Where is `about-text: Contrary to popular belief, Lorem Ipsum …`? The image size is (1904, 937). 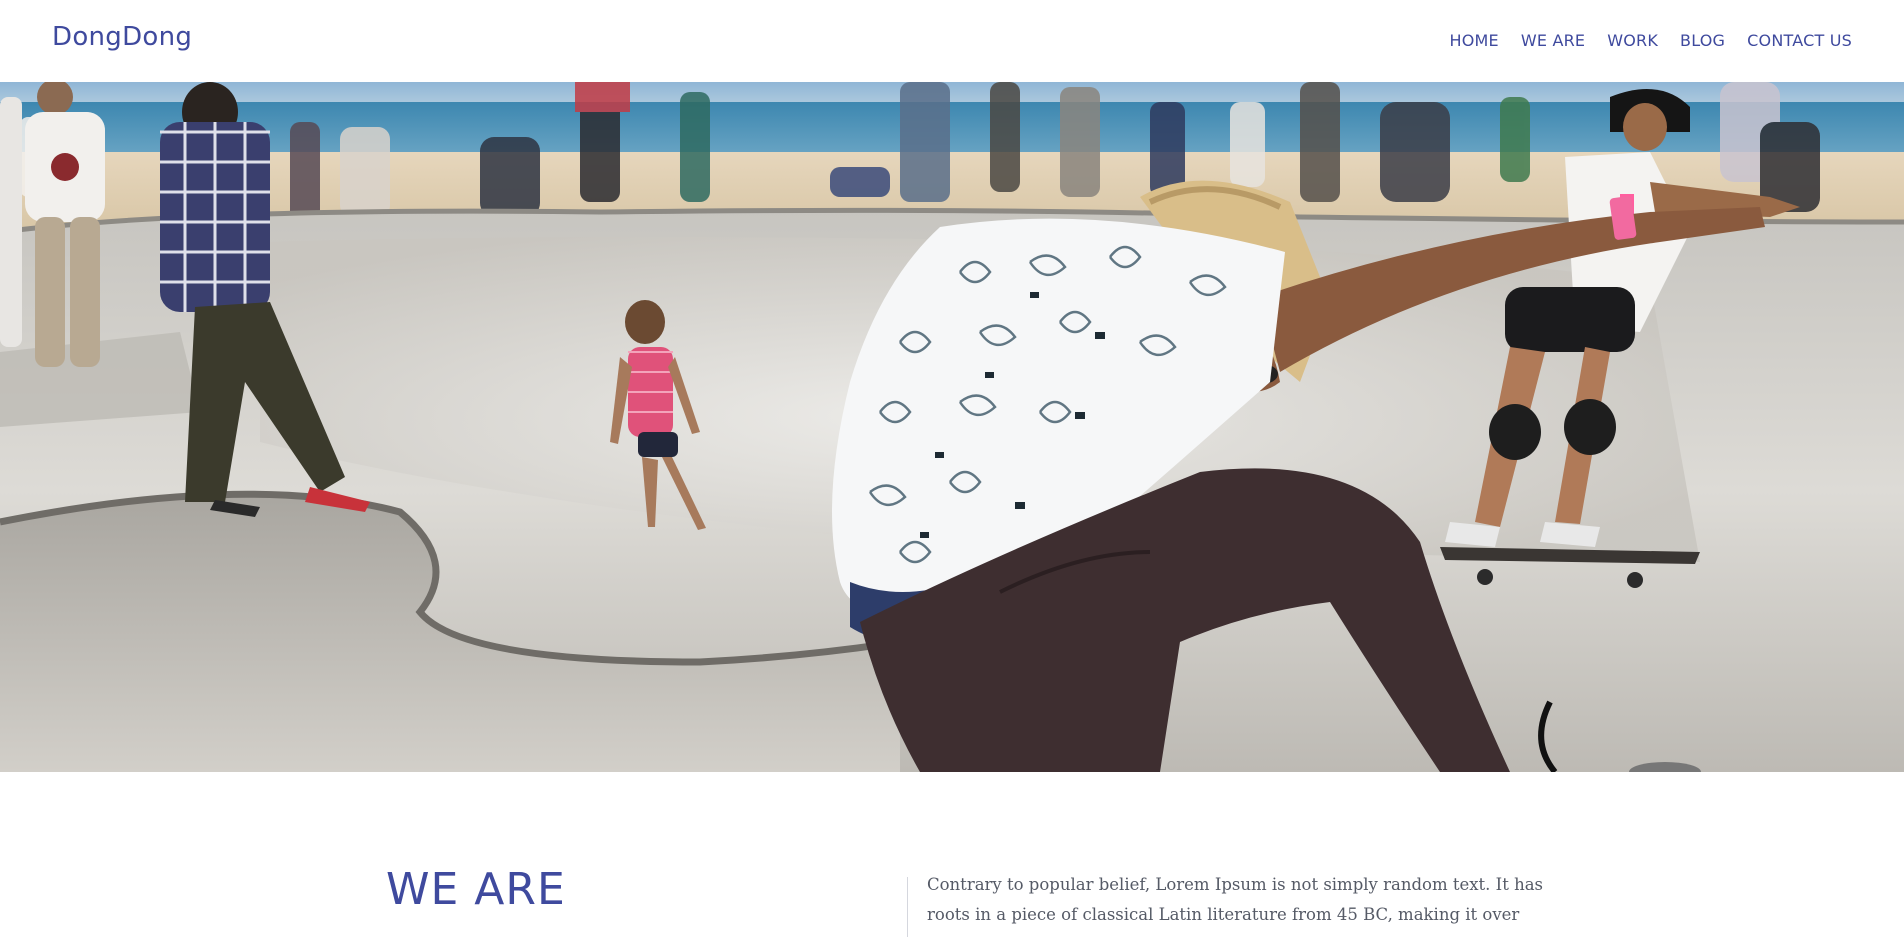
about-text: Contrary to popular belief, Lorem Ipsum … is located at coordinates (1235, 906).